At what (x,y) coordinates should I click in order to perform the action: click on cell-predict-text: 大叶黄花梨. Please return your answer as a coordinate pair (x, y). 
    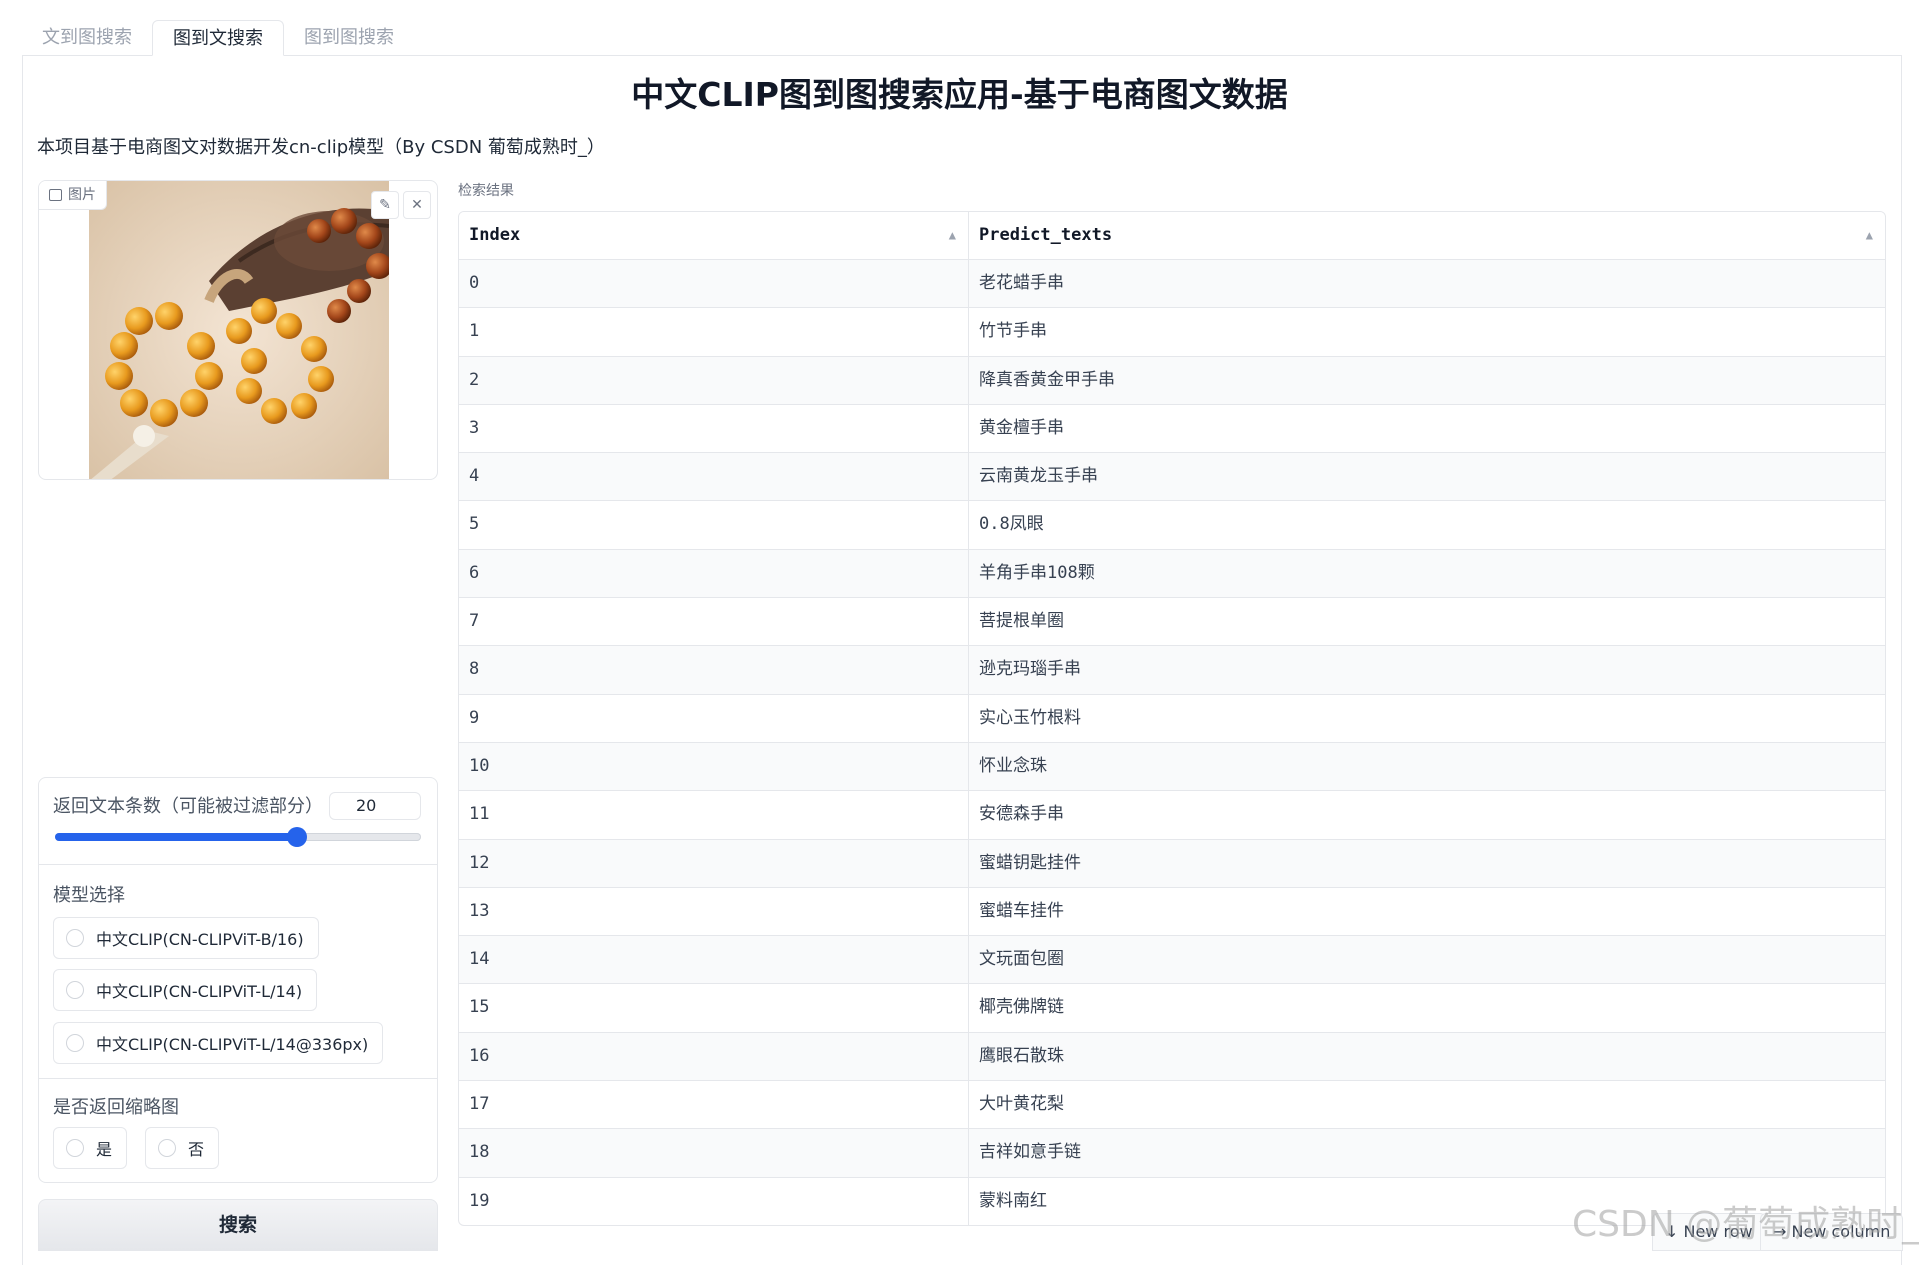
    Looking at the image, I should click on (1427, 1104).